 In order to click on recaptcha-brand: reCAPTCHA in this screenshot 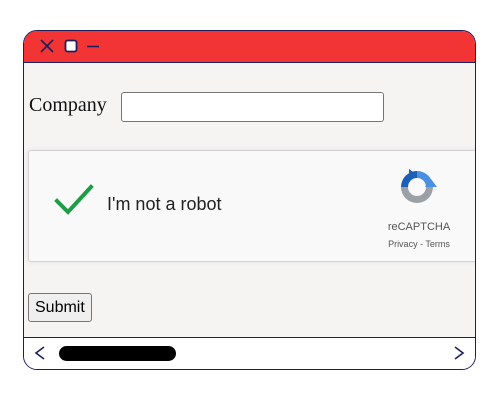, I will do `click(419, 227)`.